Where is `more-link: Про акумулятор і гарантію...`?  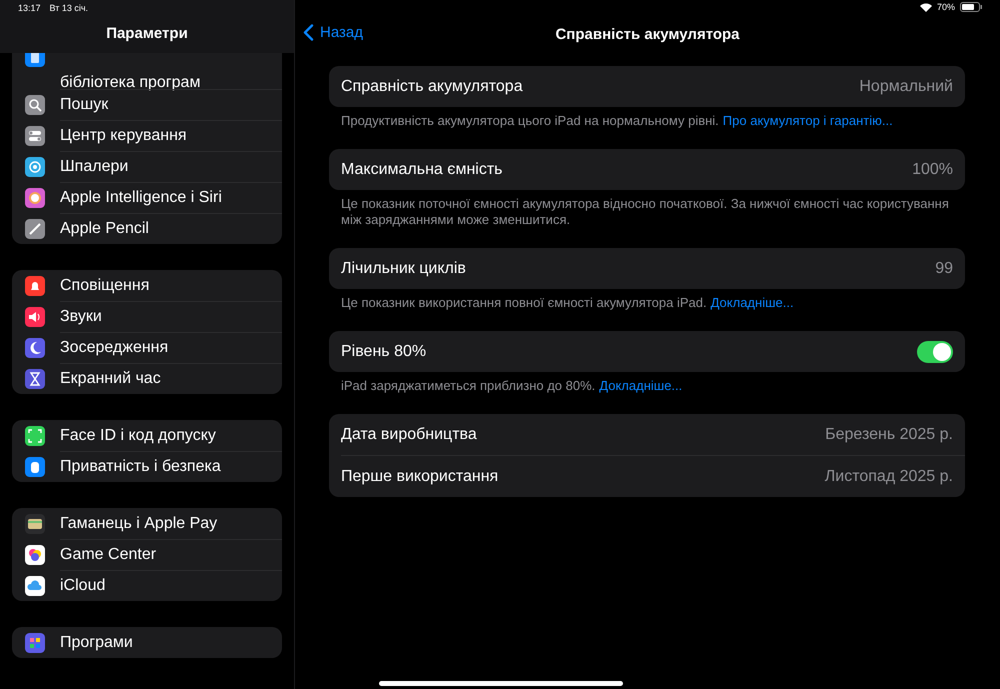 more-link: Про акумулятор і гарантію... is located at coordinates (807, 120).